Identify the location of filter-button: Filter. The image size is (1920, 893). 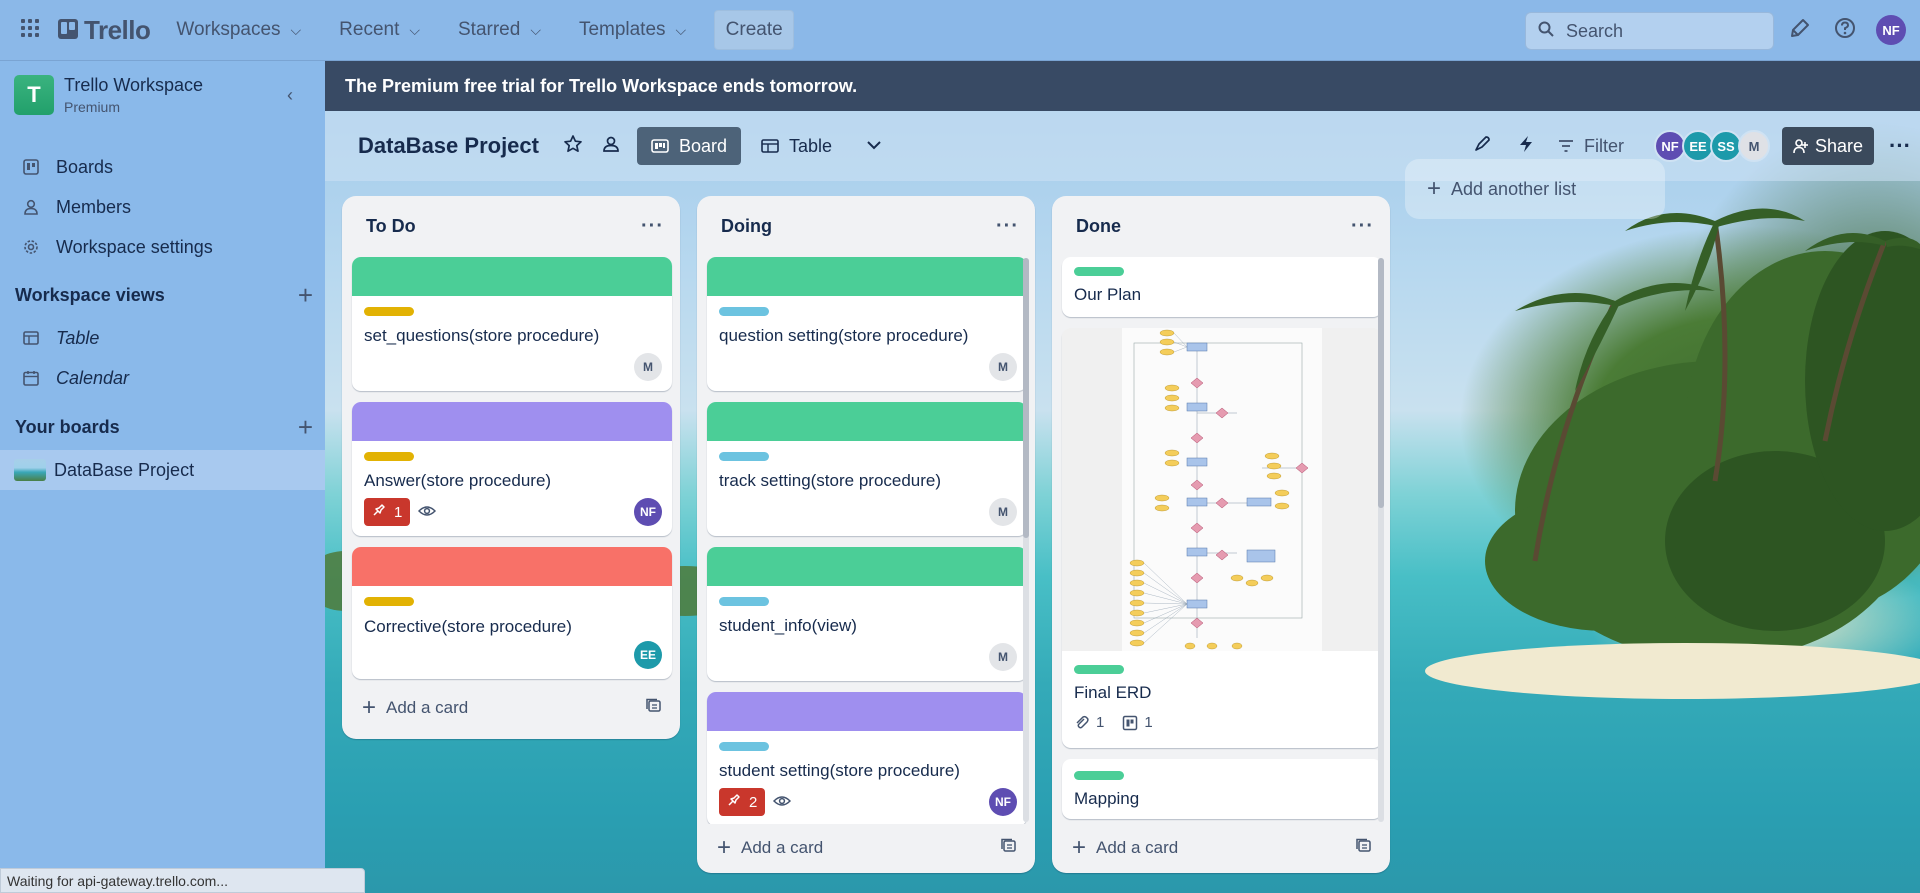
(1591, 146).